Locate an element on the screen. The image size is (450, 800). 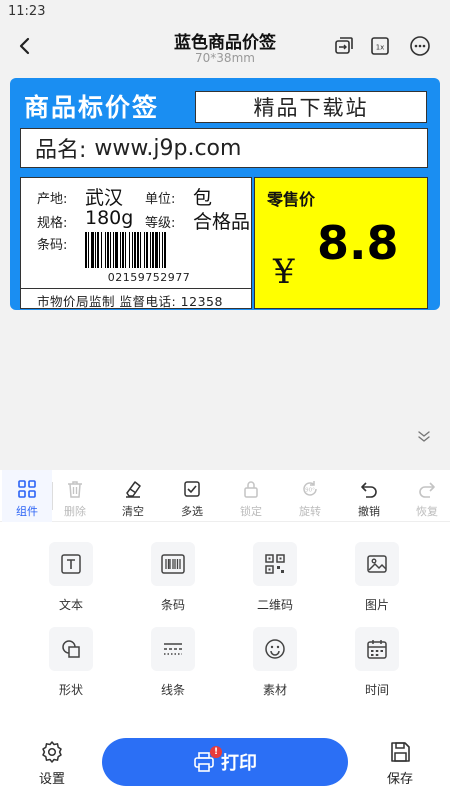
unit-key: 单位: is located at coordinates (160, 199).